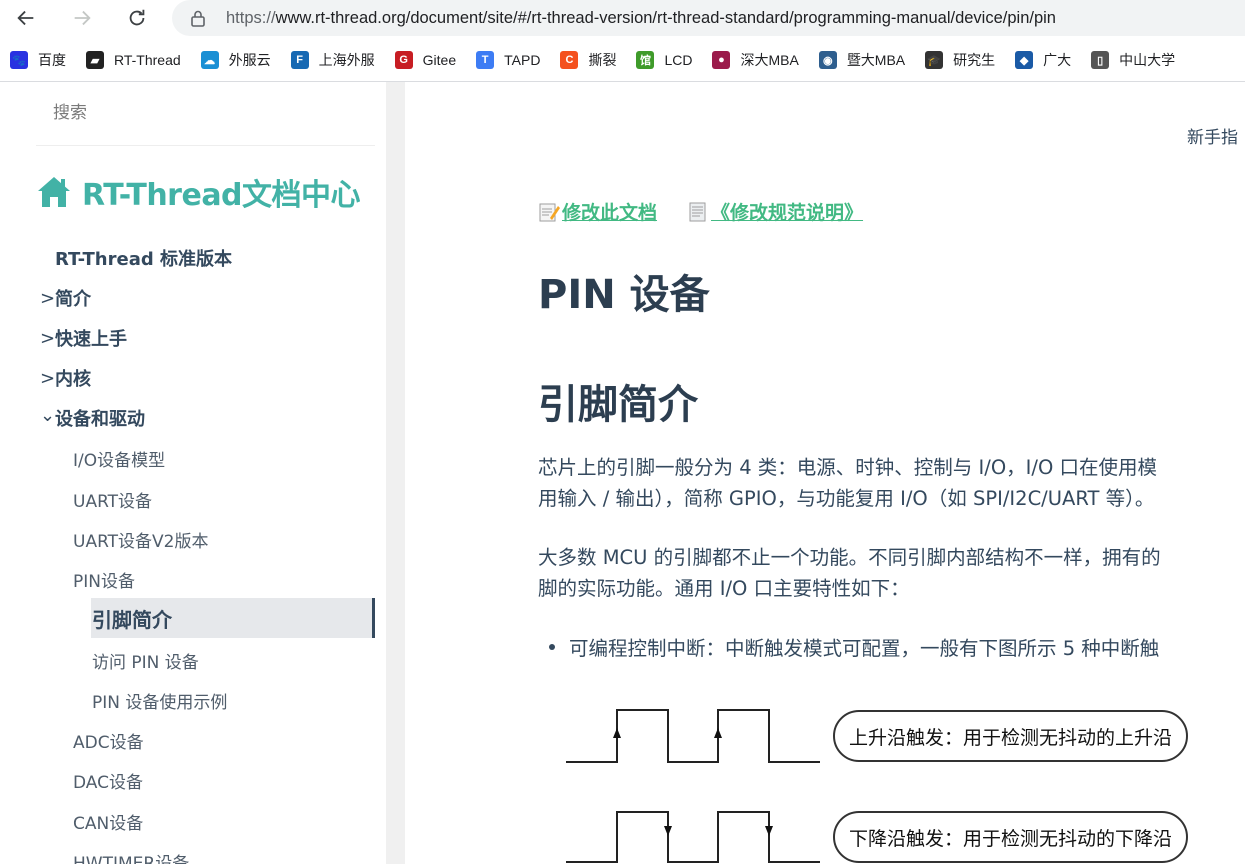 This screenshot has height=864, width=1245. I want to click on arrow-right-icon, so click(82, 18).